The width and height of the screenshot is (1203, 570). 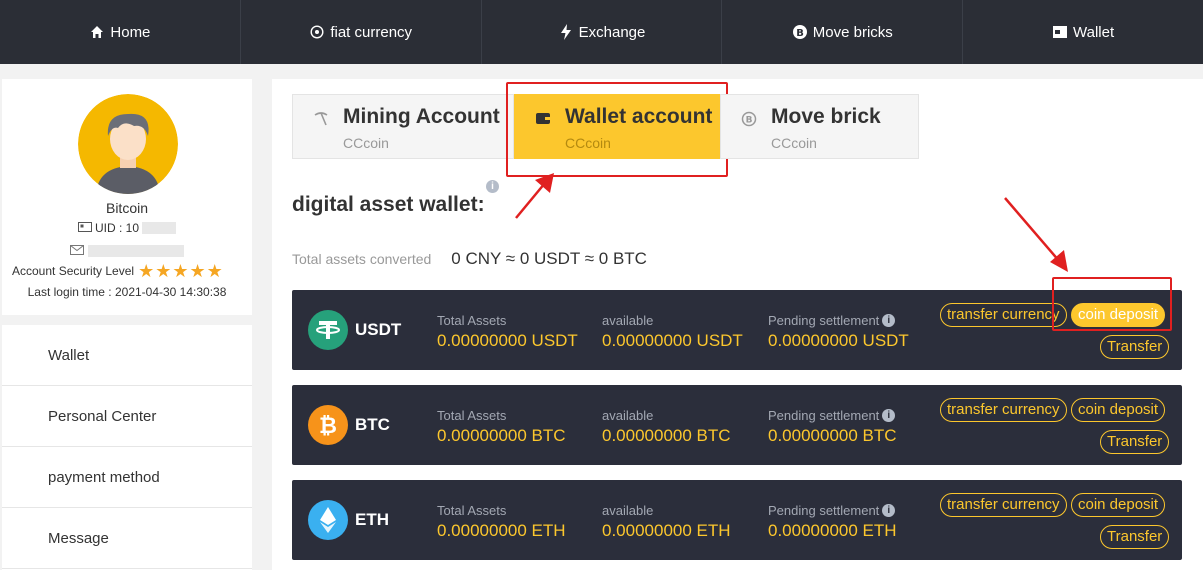 I want to click on total-label: Total assets converted, so click(x=362, y=259).